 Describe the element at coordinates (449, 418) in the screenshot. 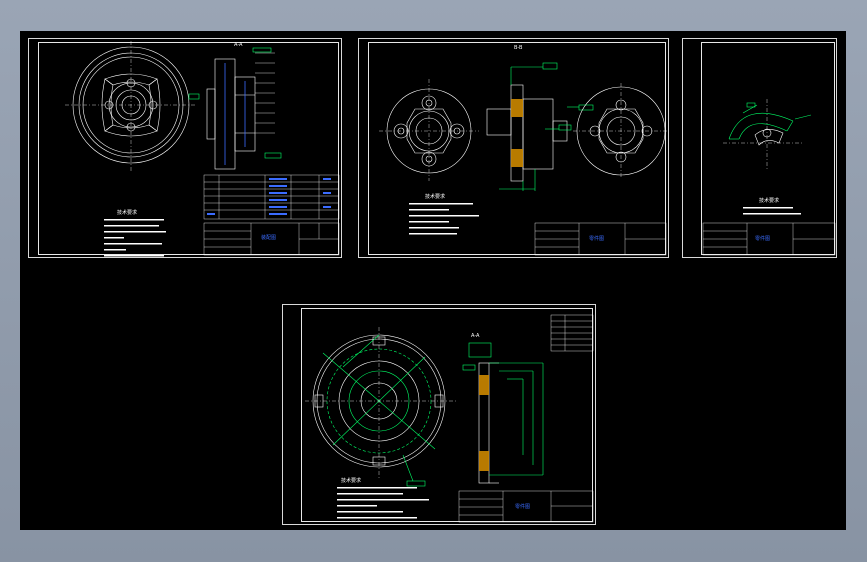

I see `disc-drawing` at that location.